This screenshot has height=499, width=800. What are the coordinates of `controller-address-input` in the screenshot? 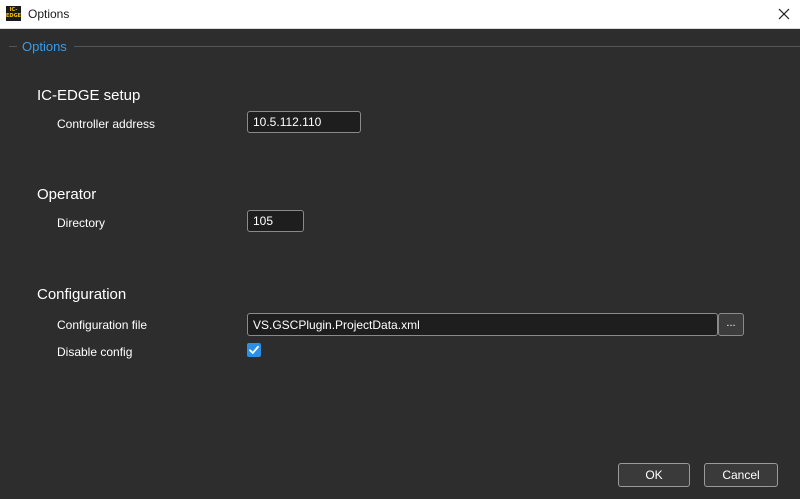 It's located at (304, 122).